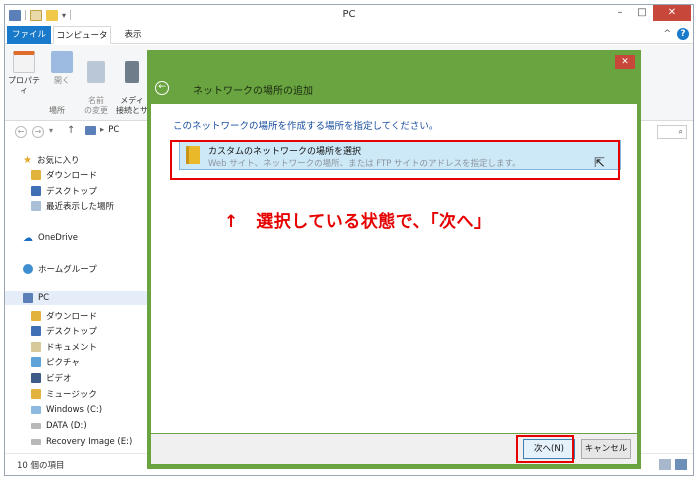  I want to click on ribbon-controls: ^ ?, so click(676, 34).